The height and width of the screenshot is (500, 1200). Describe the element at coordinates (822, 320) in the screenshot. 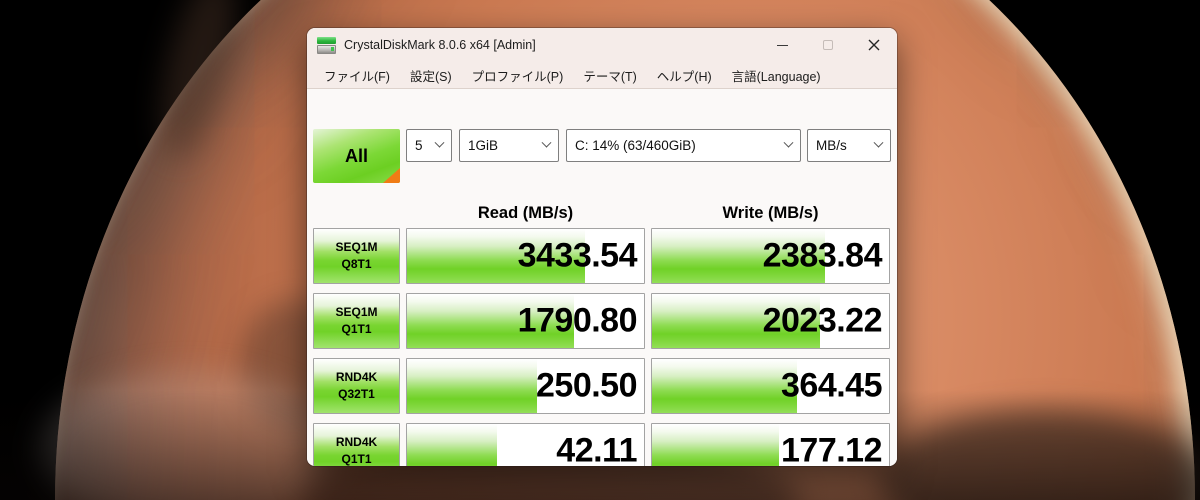

I see `result-value: 2023.22` at that location.